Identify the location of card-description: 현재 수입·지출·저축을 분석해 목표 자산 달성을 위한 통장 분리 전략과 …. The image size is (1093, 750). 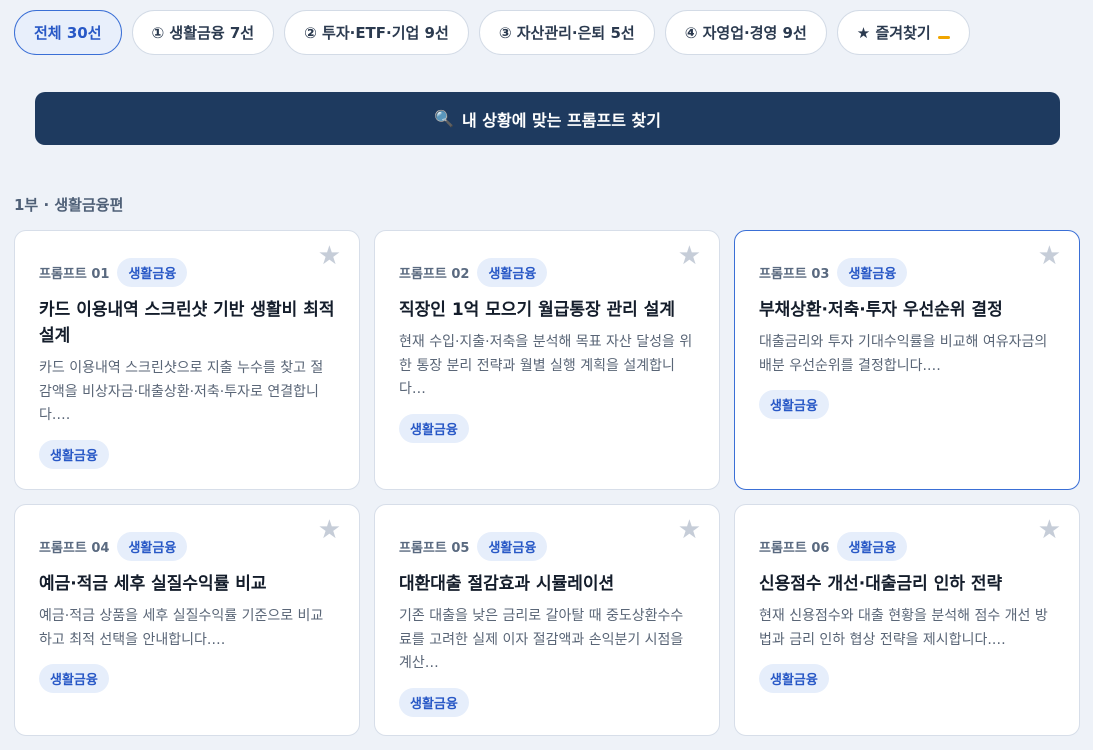
(546, 365).